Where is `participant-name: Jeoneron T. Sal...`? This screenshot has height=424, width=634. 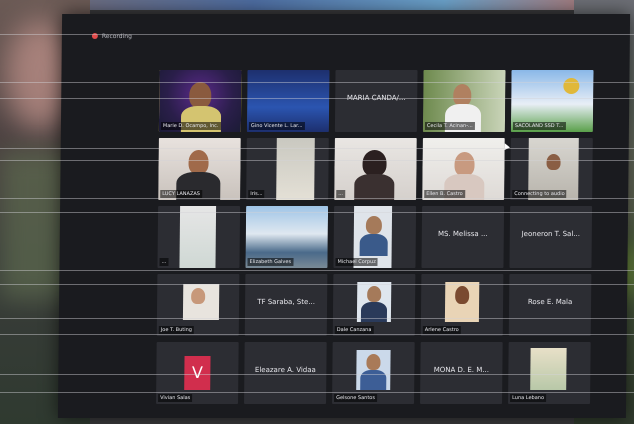 participant-name: Jeoneron T. Sal... is located at coordinates (551, 234).